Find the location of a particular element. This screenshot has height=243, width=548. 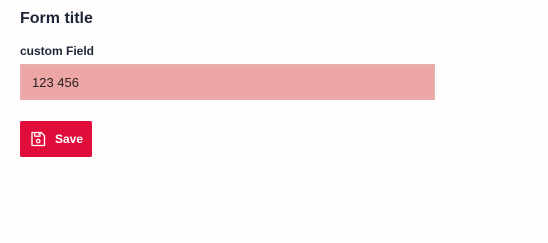

floppy-disk-icon is located at coordinates (38, 139).